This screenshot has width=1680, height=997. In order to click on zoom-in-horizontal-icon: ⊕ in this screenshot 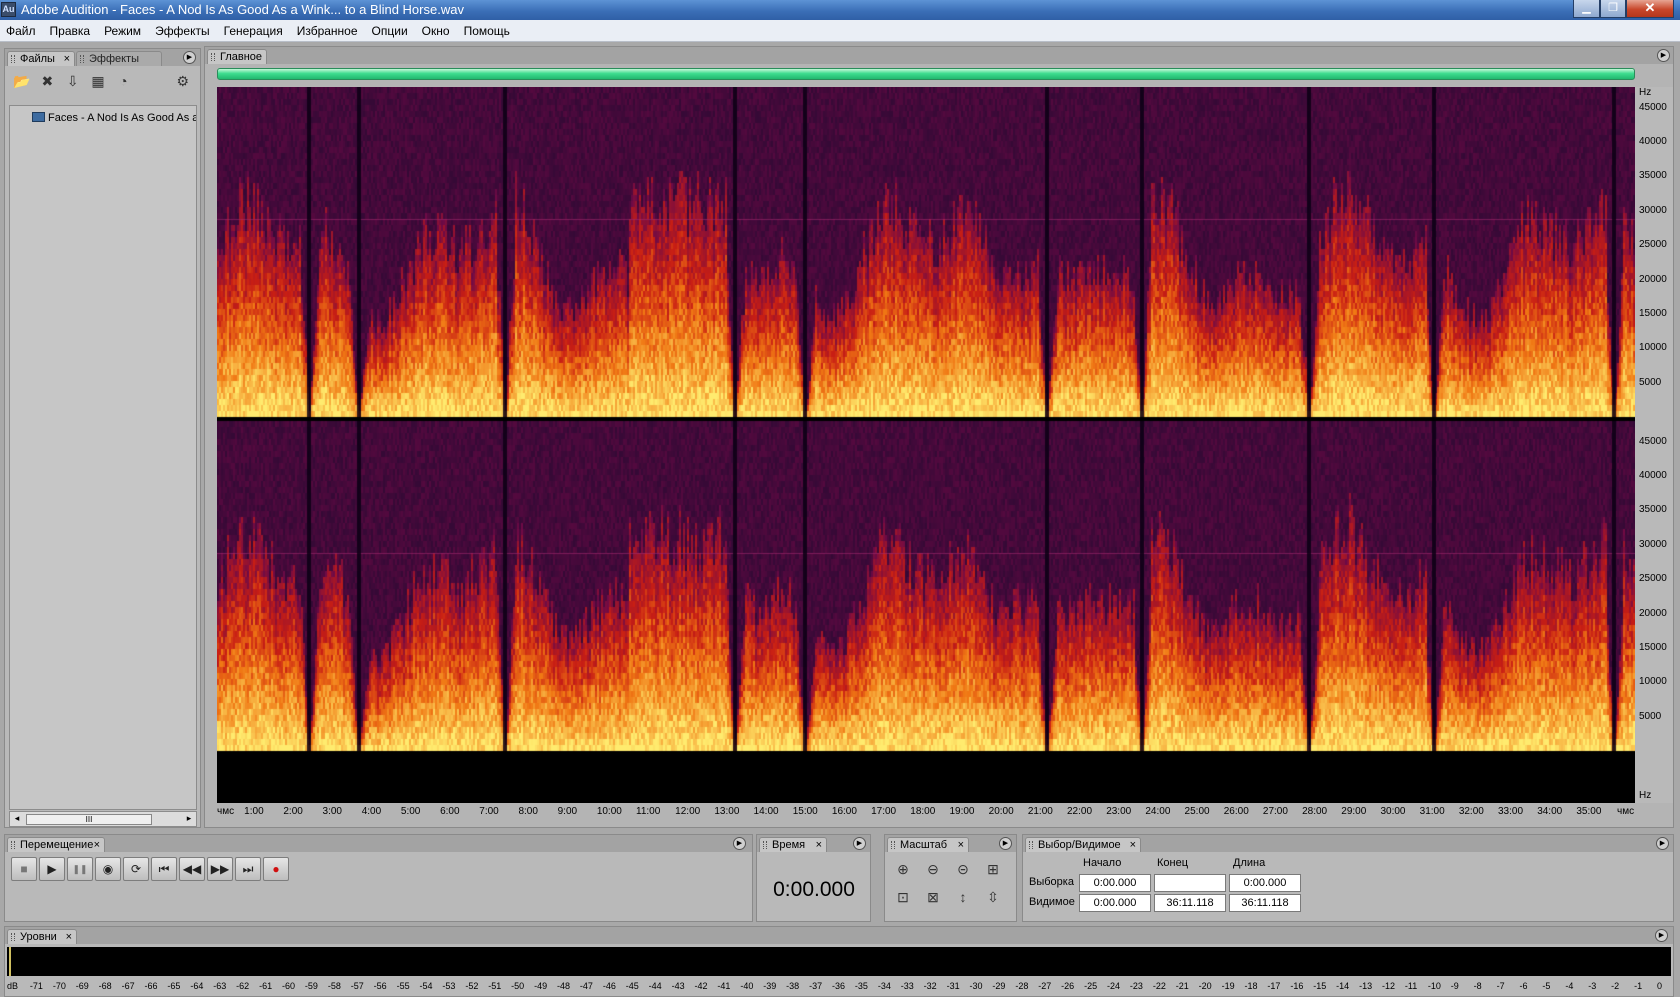, I will do `click(903, 869)`.